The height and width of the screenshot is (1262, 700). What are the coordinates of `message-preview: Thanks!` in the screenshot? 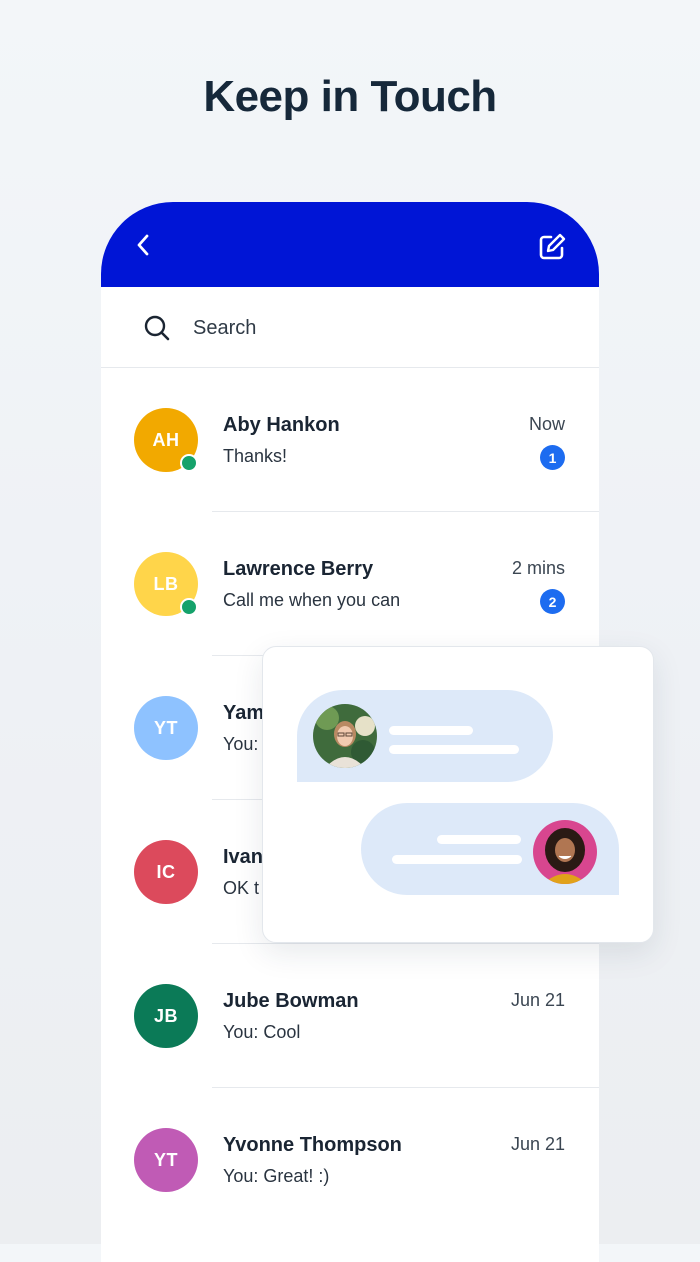 It's located at (255, 456).